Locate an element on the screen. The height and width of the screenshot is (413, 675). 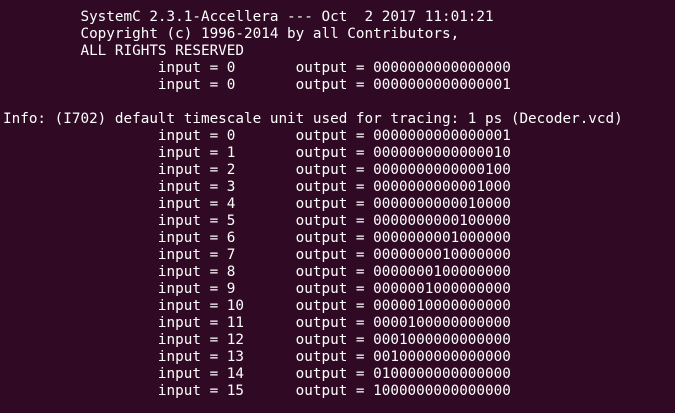
terminal-line: input = 5 output = 0000000000100000 is located at coordinates (257, 221).